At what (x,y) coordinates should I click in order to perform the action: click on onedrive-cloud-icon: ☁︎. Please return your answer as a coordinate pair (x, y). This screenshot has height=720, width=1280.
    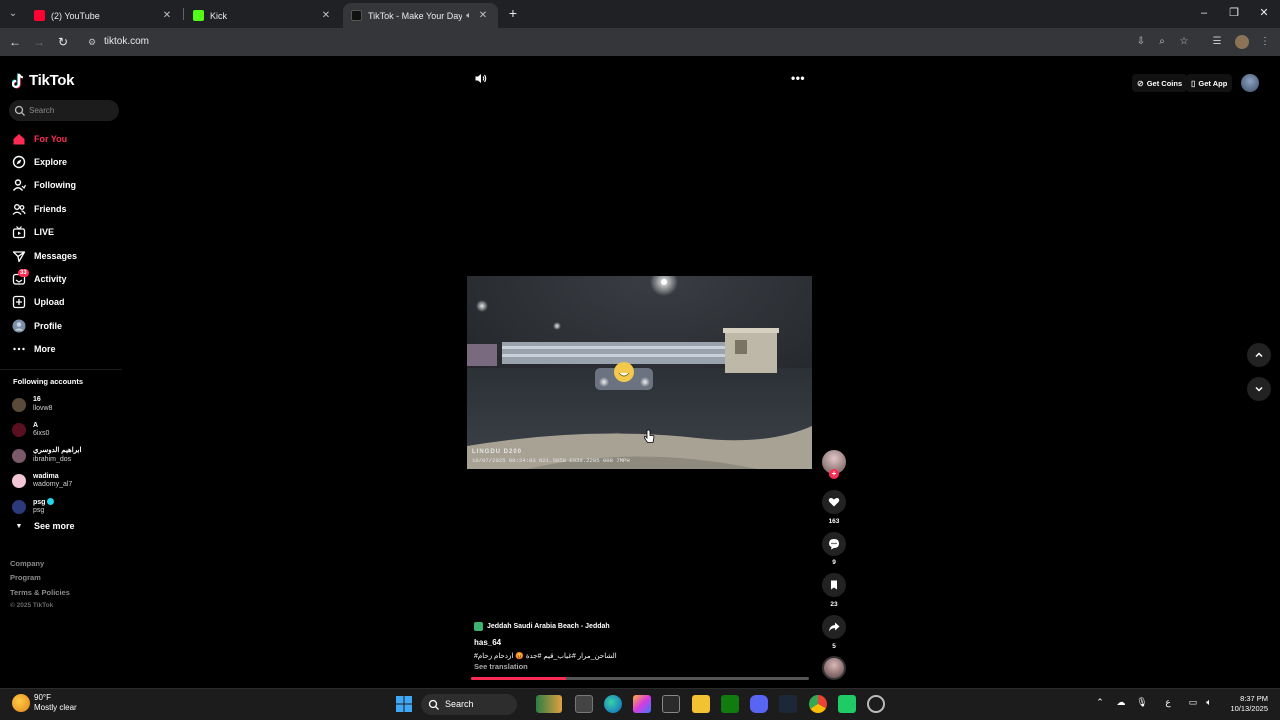
    Looking at the image, I should click on (1121, 702).